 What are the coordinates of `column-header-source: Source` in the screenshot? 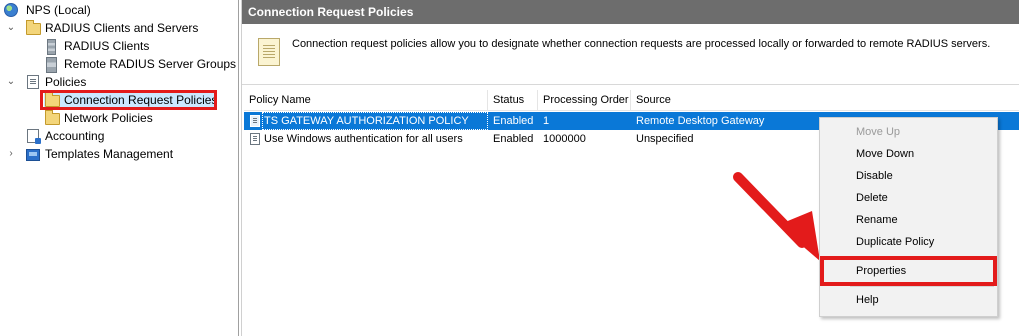 It's located at (825, 100).